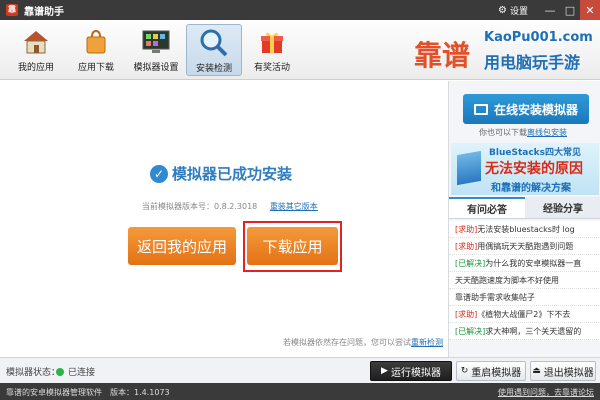 The width and height of the screenshot is (600, 400). I want to click on toolbar-prize-activity: 有奖活动, so click(272, 50).